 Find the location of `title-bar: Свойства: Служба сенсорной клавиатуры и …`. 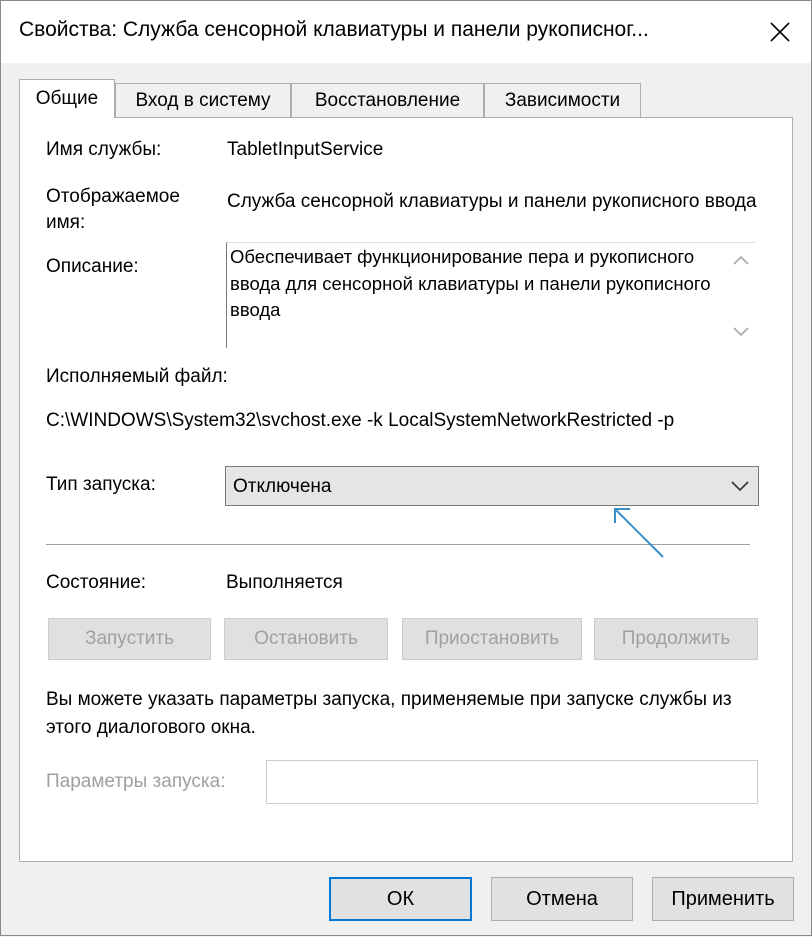

title-bar: Свойства: Служба сенсорной клавиатуры и … is located at coordinates (406, 32).